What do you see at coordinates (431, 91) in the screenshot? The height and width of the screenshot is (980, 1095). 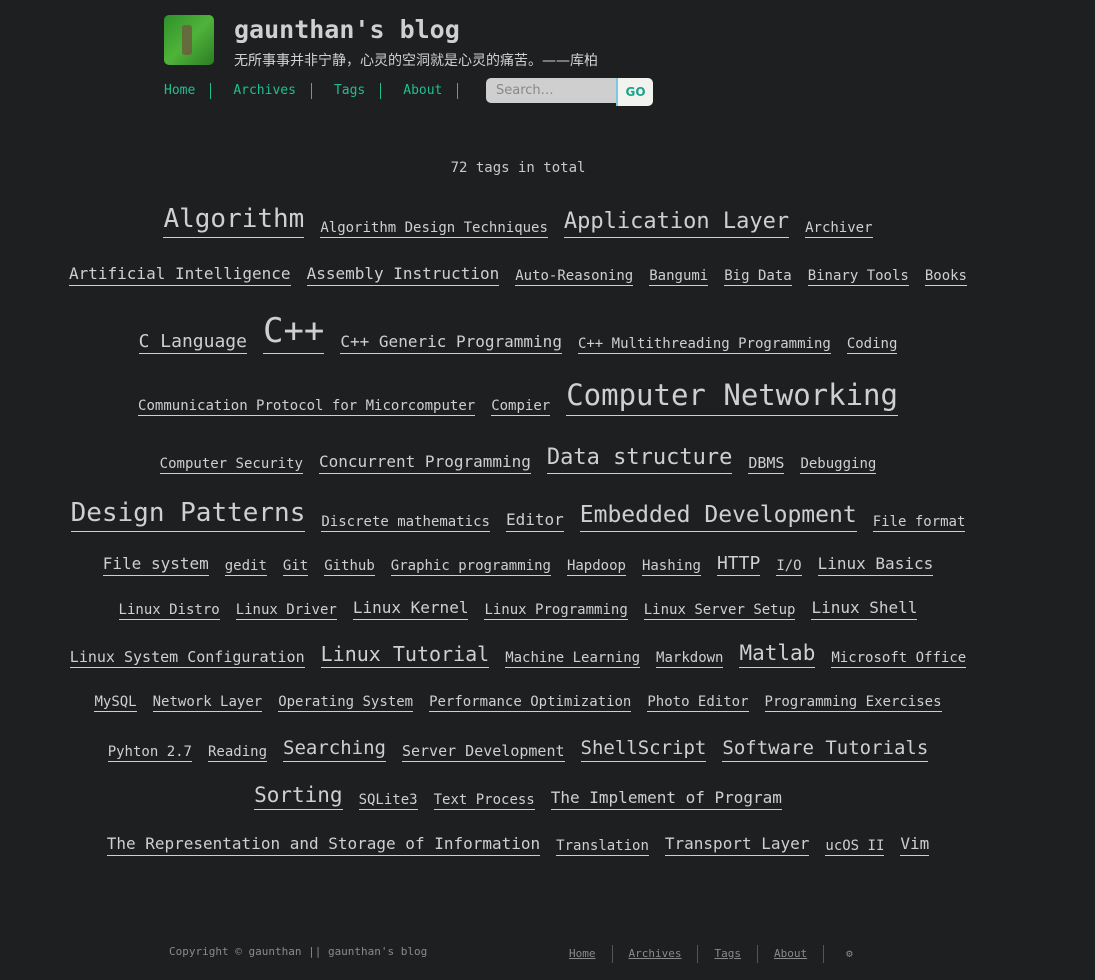 I see `nav-about: About` at bounding box center [431, 91].